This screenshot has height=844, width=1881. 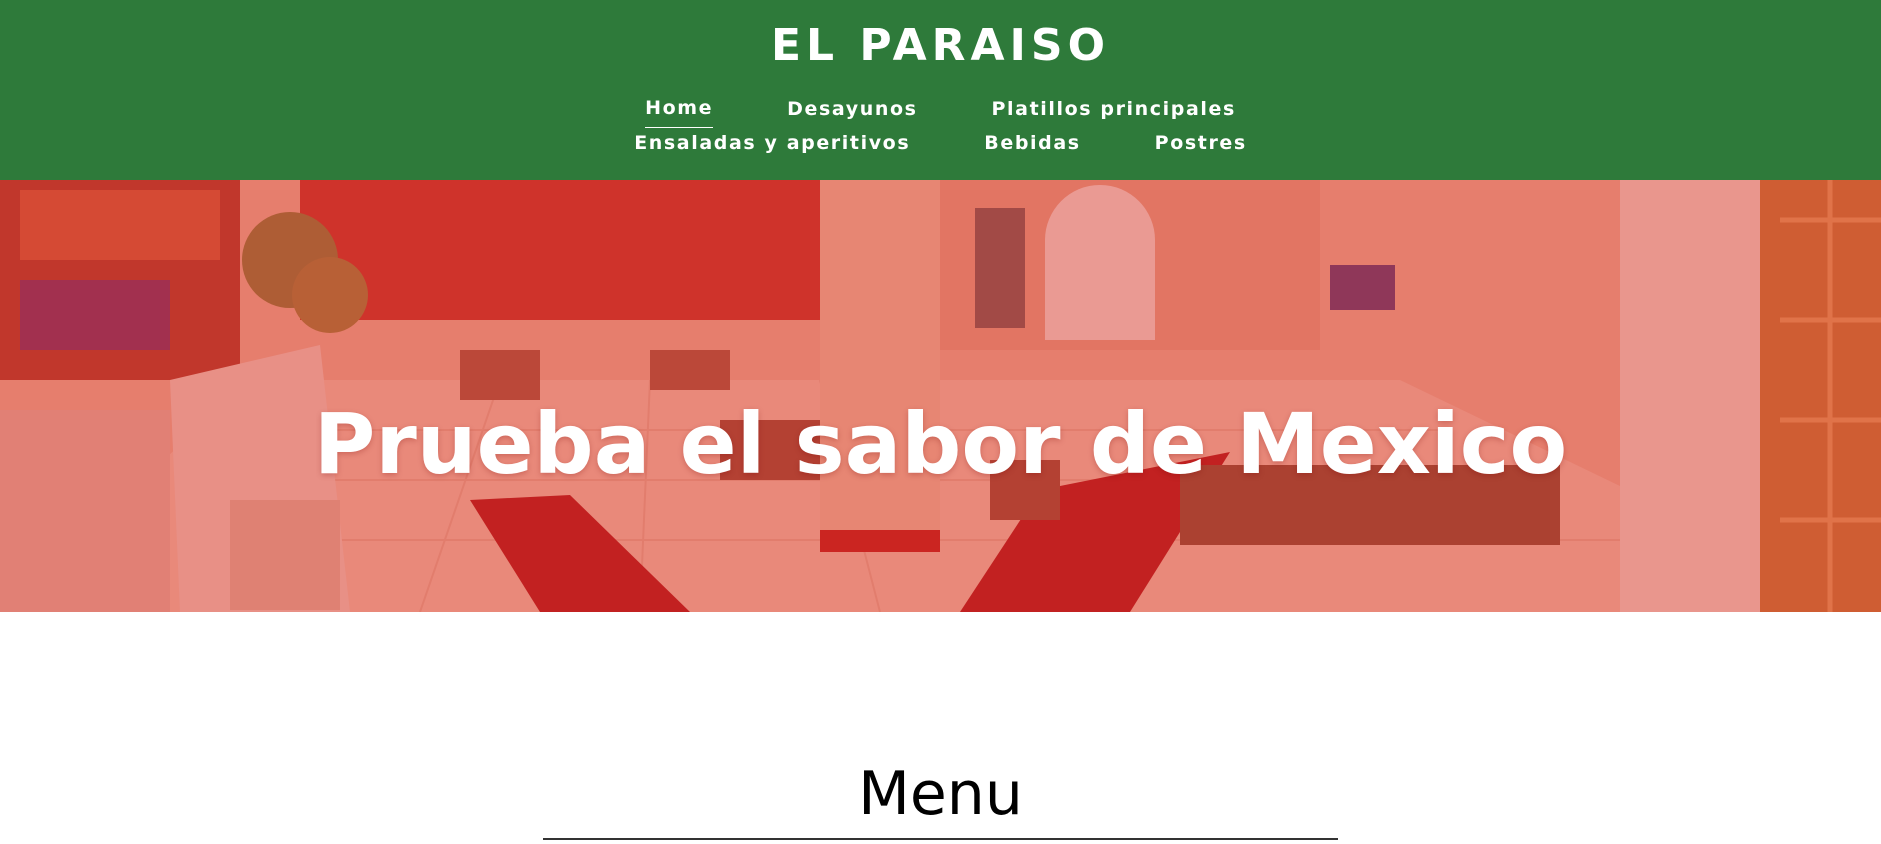 I want to click on nav-ensaladas-aperitivos: Ensaladas y aperitivos, so click(x=772, y=145).